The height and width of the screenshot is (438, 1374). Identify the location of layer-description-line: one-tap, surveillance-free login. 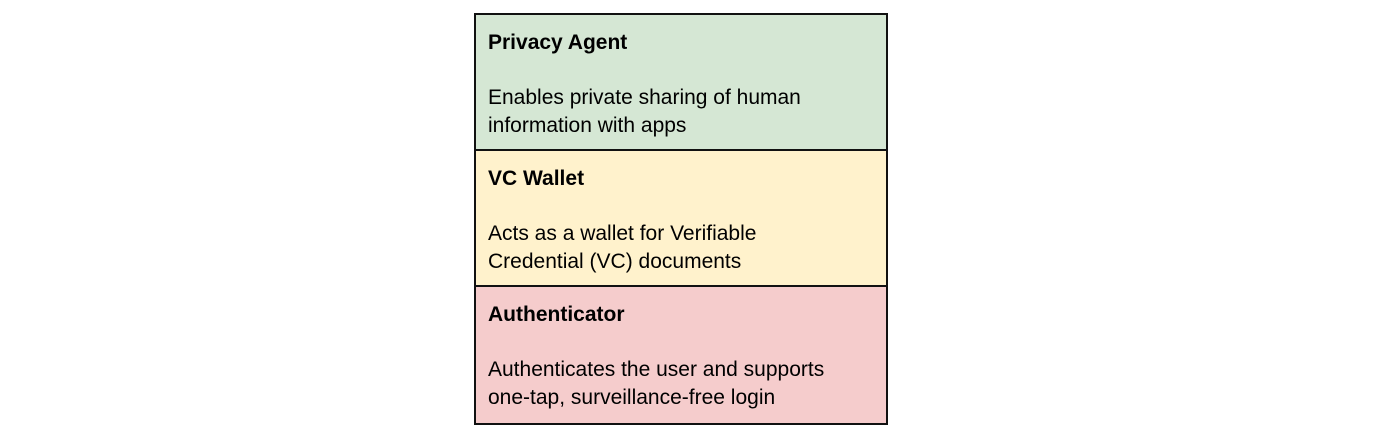
(632, 397).